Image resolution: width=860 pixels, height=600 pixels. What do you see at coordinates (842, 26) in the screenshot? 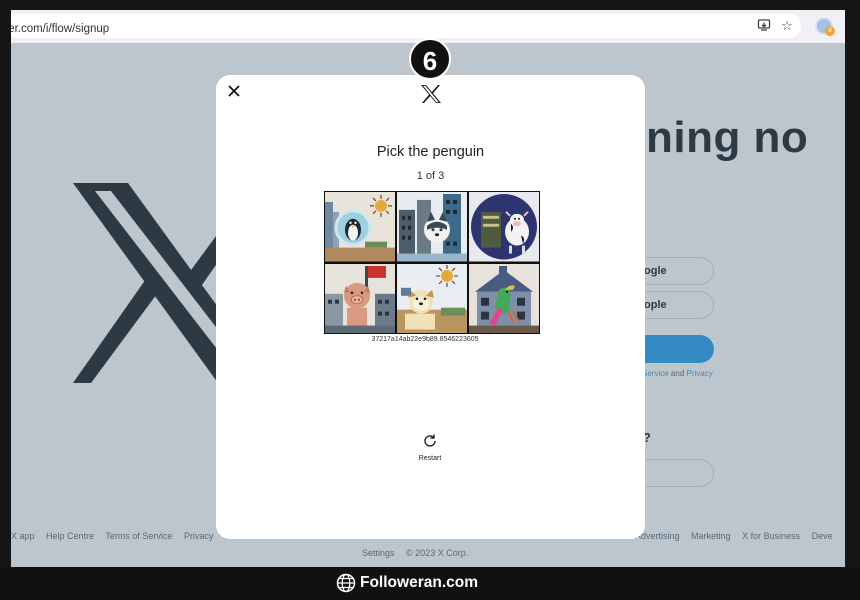
I see `menu-icon: ⋮` at bounding box center [842, 26].